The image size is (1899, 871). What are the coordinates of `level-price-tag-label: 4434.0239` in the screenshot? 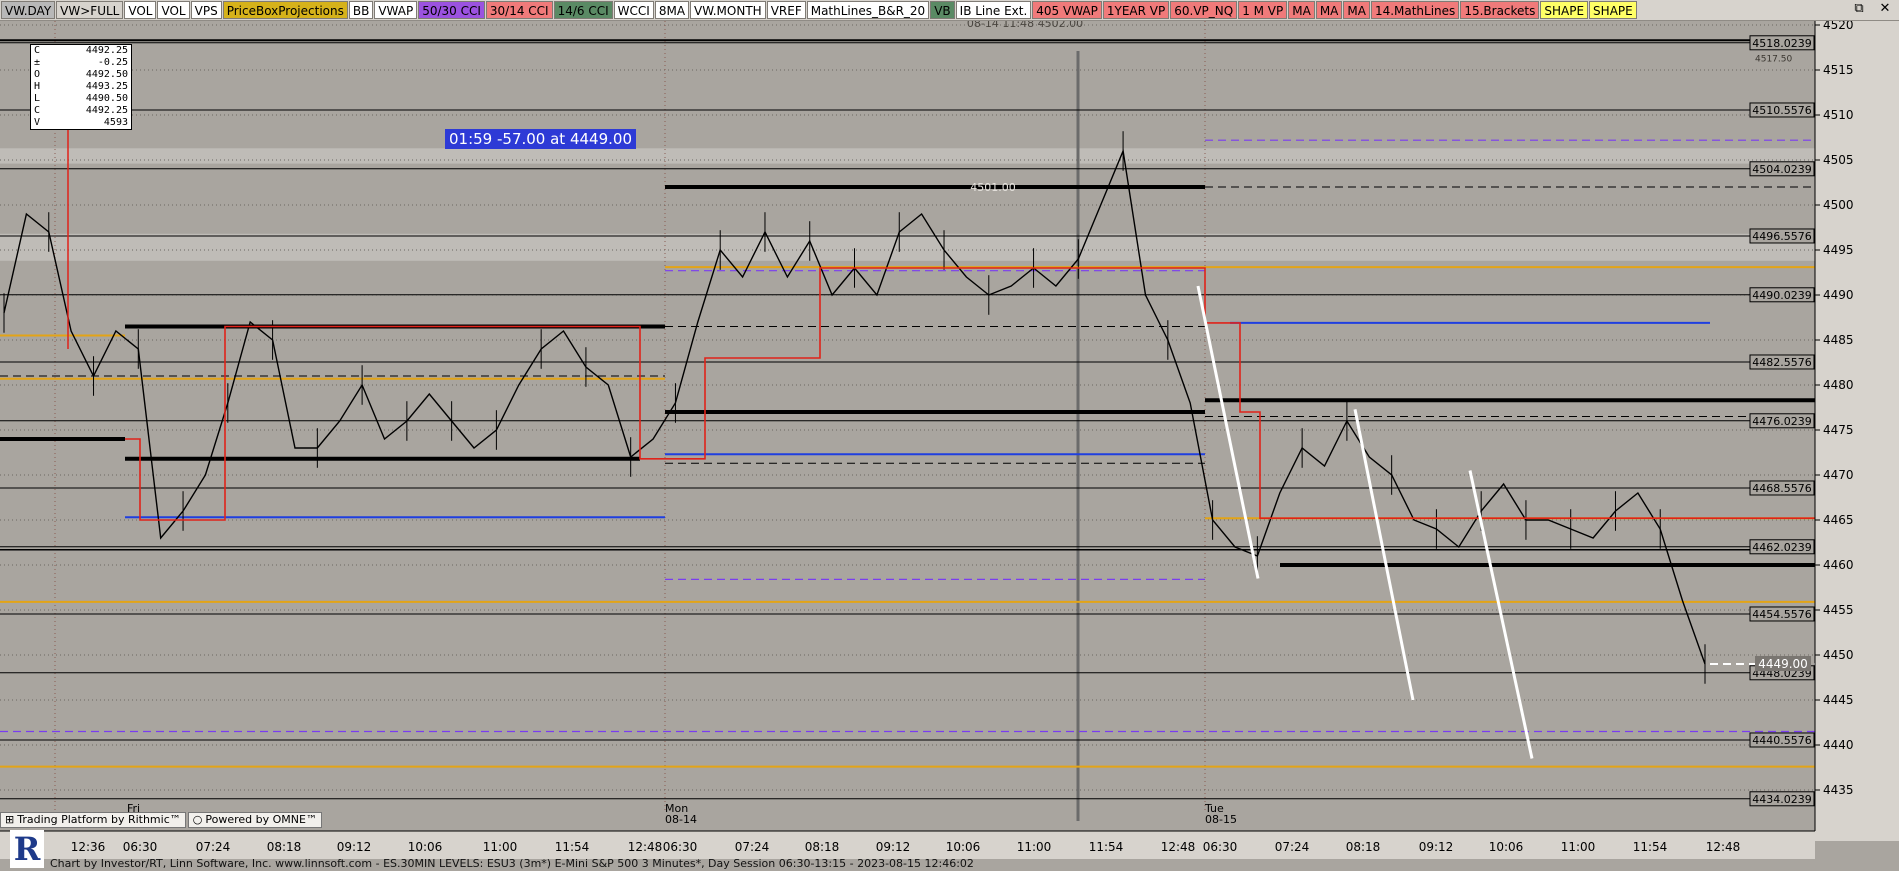 It's located at (1782, 799).